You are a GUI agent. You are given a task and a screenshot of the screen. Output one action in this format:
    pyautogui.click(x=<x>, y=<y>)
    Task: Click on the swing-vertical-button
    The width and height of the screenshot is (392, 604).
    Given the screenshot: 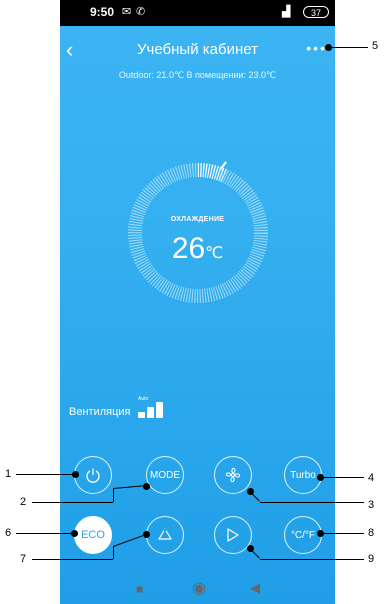 What is the action you would take?
    pyautogui.click(x=165, y=535)
    